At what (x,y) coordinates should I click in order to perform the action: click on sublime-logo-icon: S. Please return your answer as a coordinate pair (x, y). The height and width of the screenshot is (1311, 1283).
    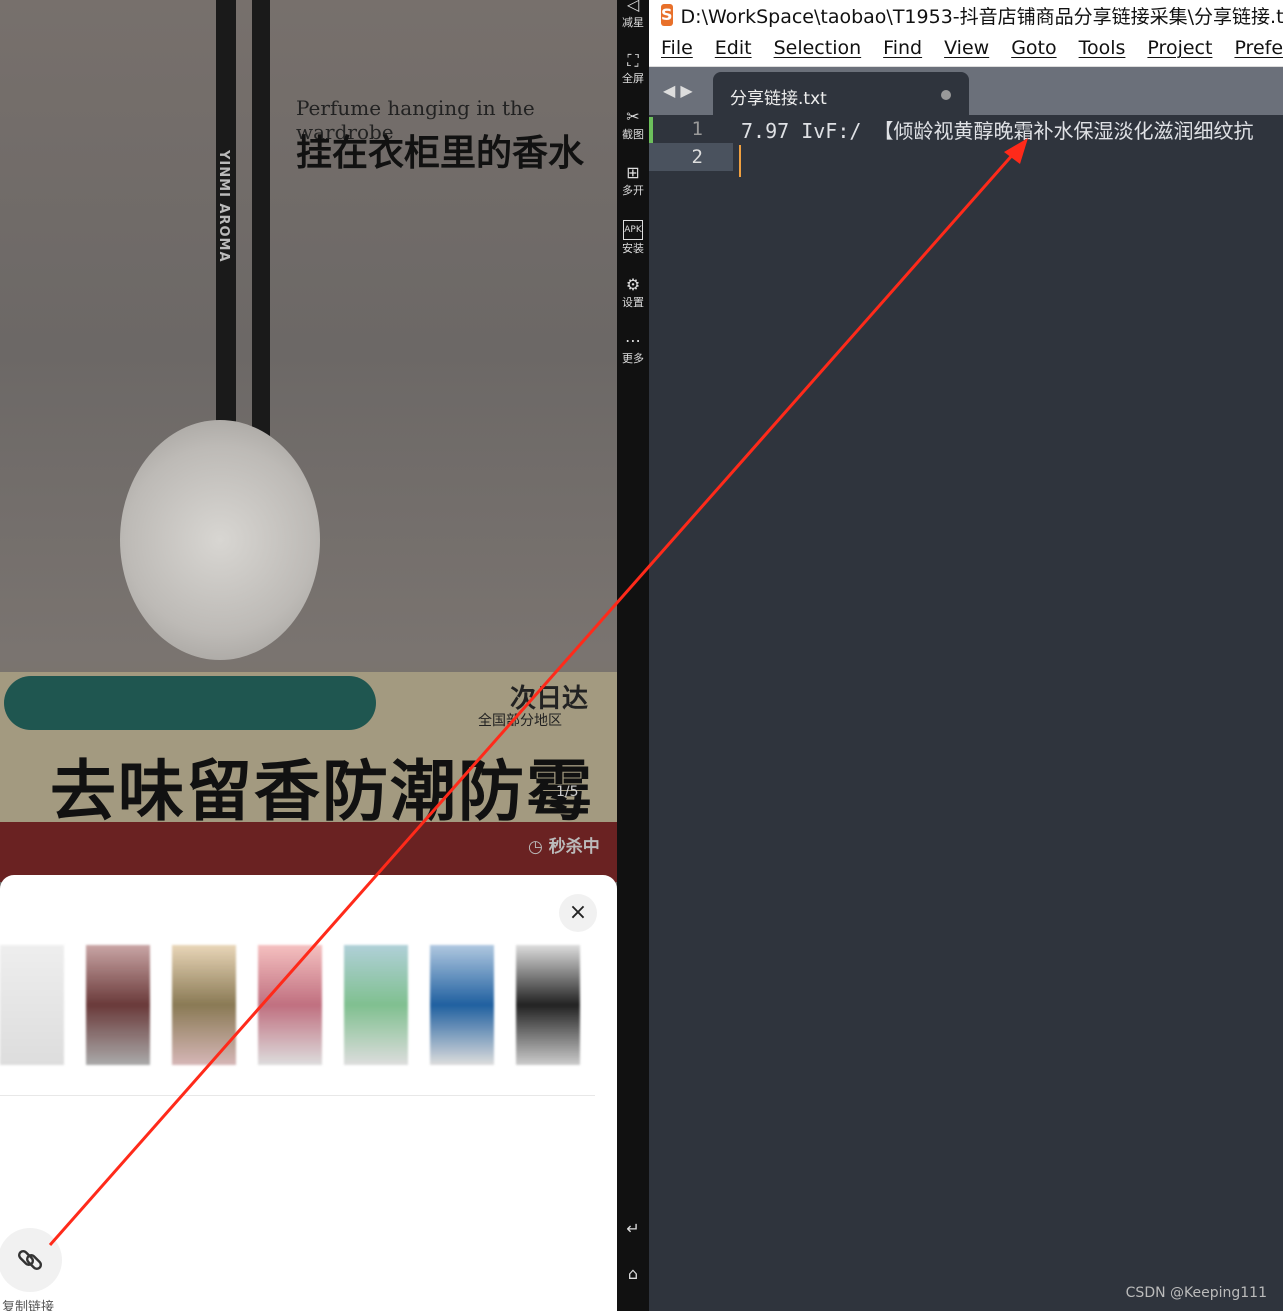
    Looking at the image, I should click on (667, 15).